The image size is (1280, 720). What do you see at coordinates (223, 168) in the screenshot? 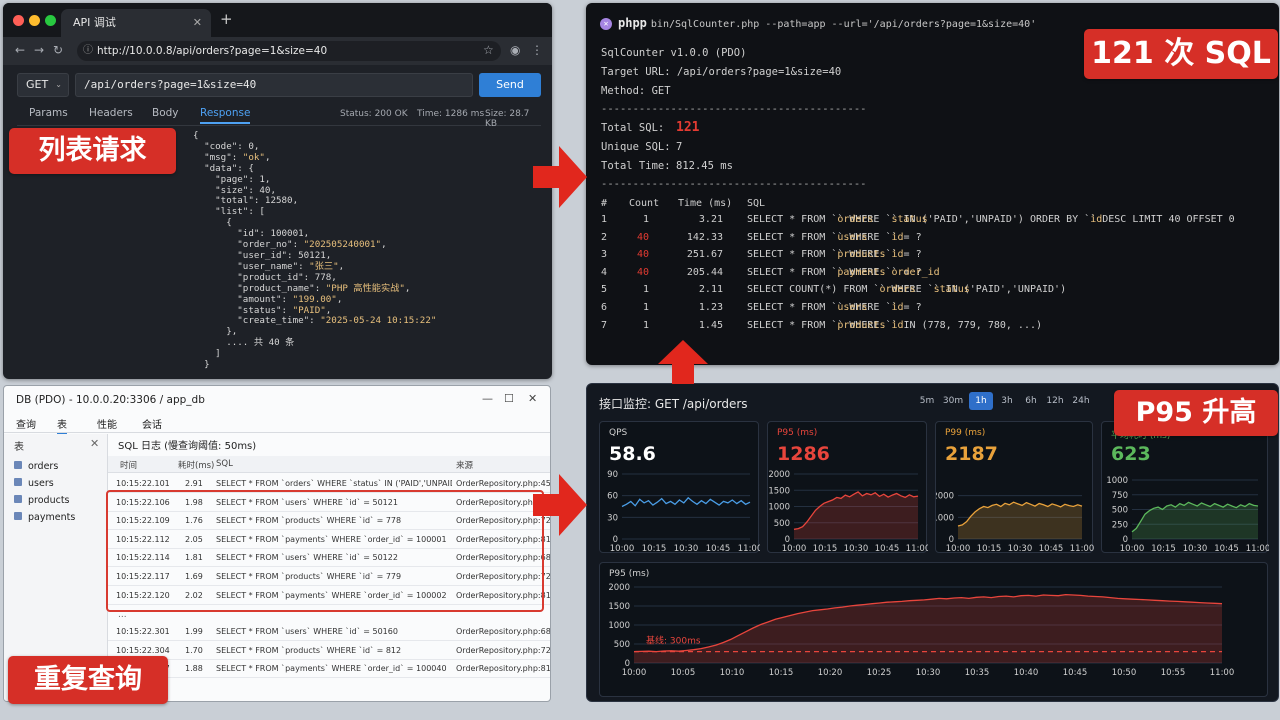
I see `response-line: "data": {` at bounding box center [223, 168].